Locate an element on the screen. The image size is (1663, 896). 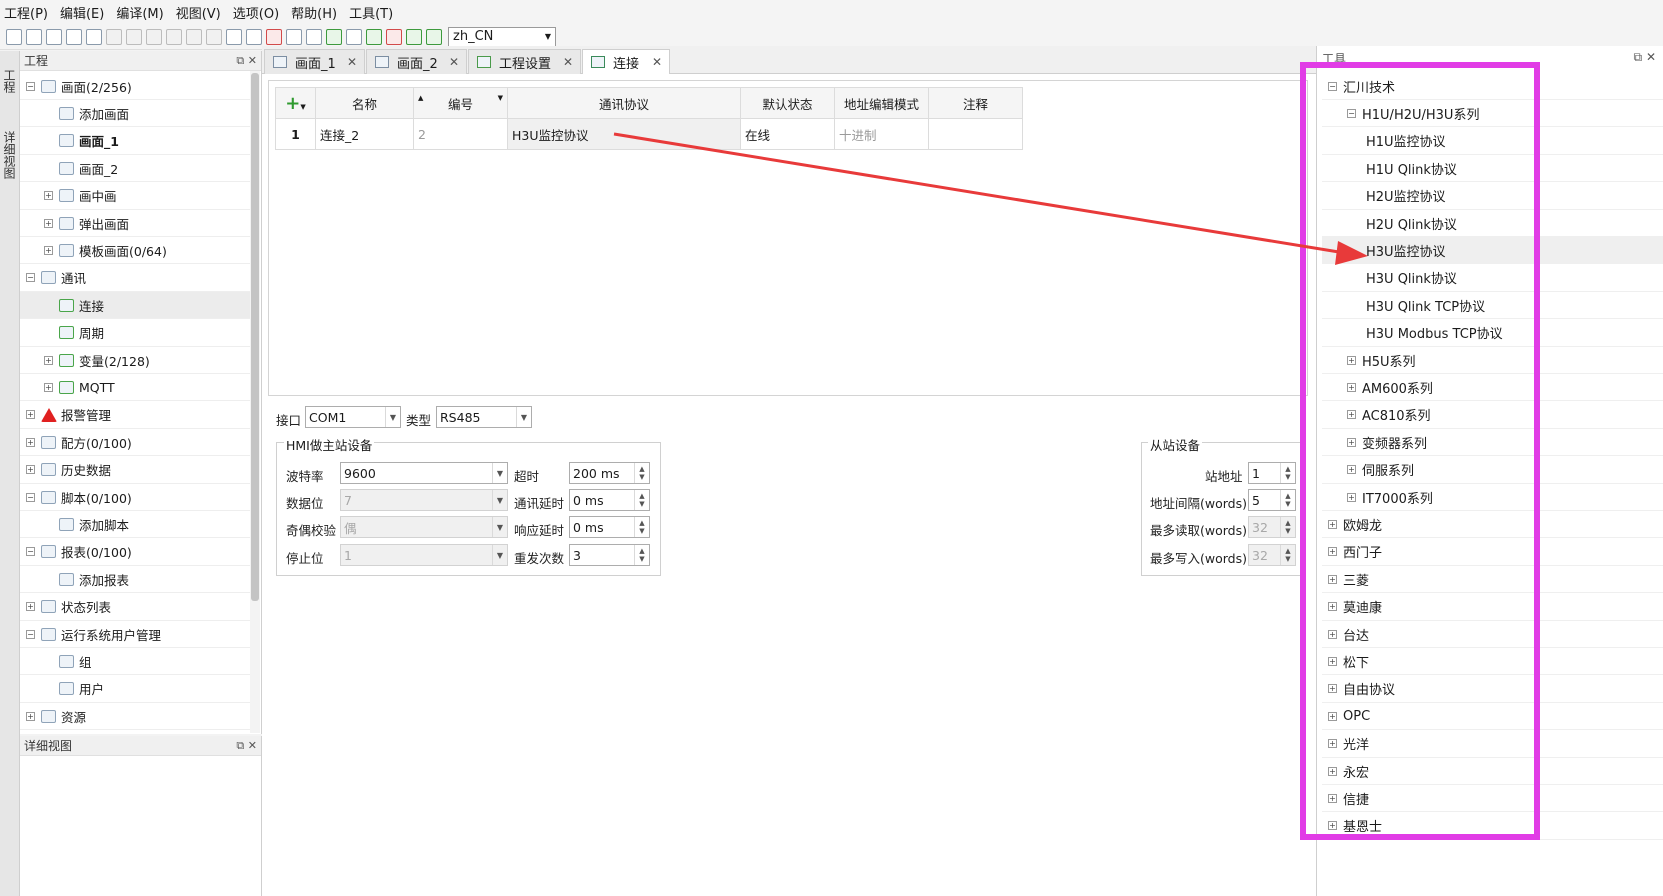
retry-spinner: 3 ▲ ▼ is located at coordinates (609, 555).